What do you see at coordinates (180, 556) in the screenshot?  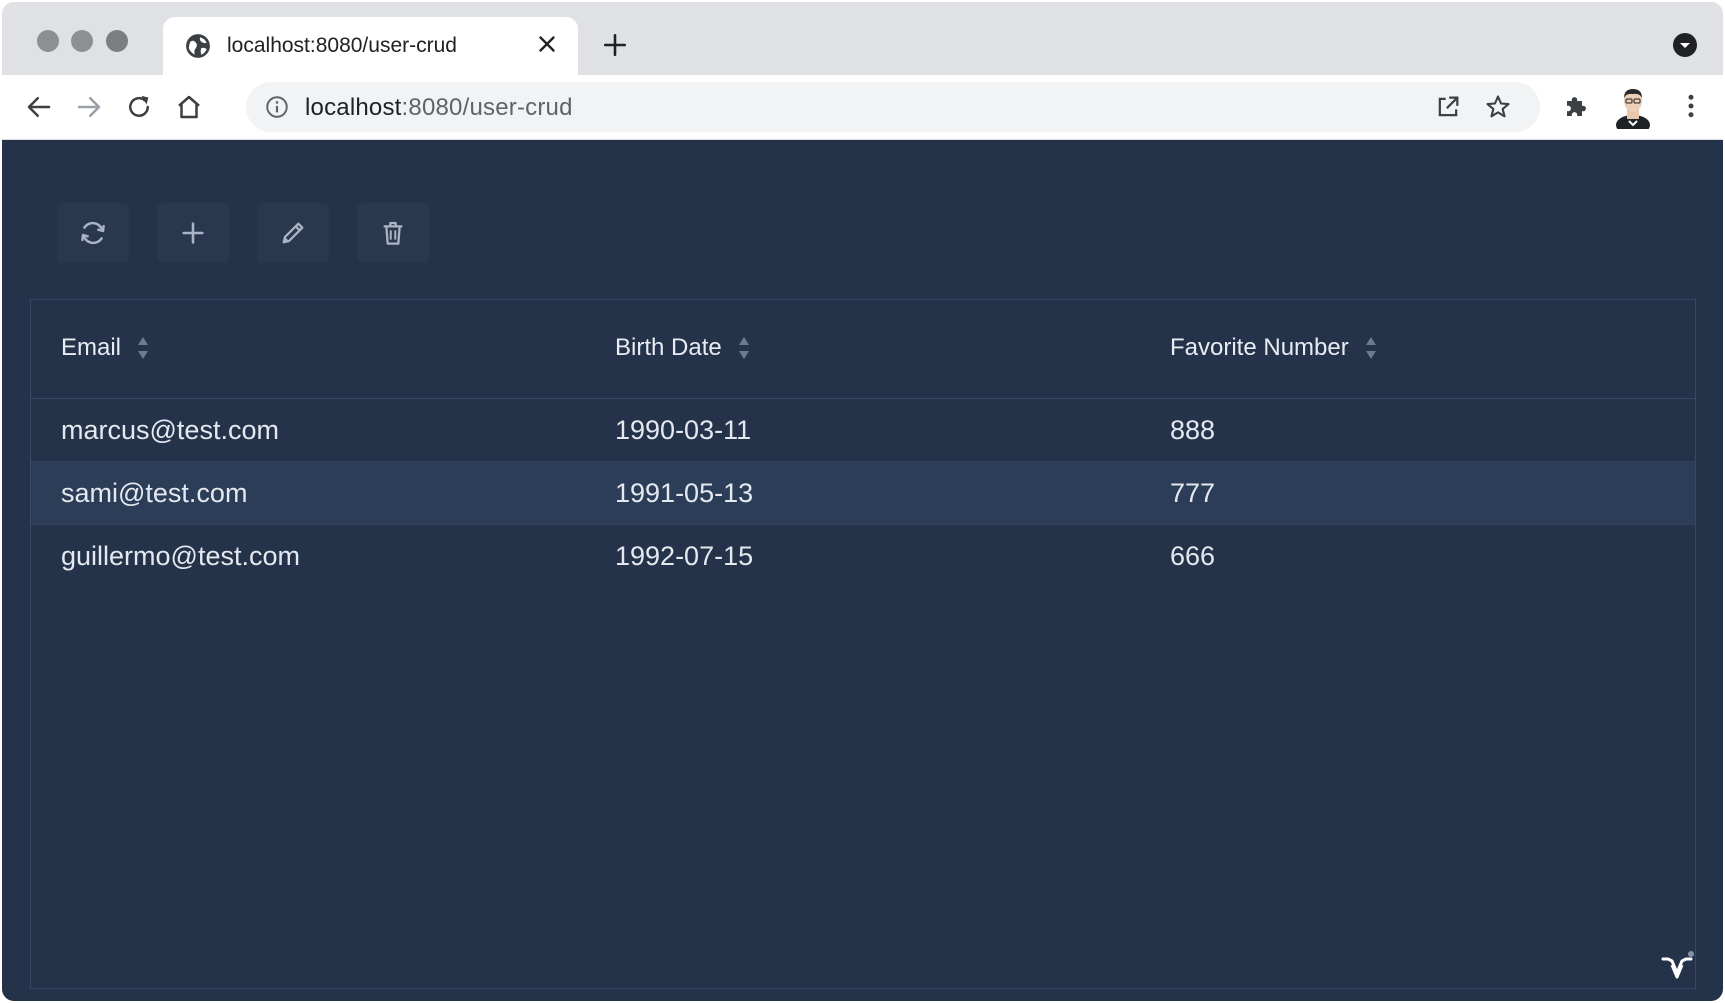 I see `cell-email: guillermo@test.com` at bounding box center [180, 556].